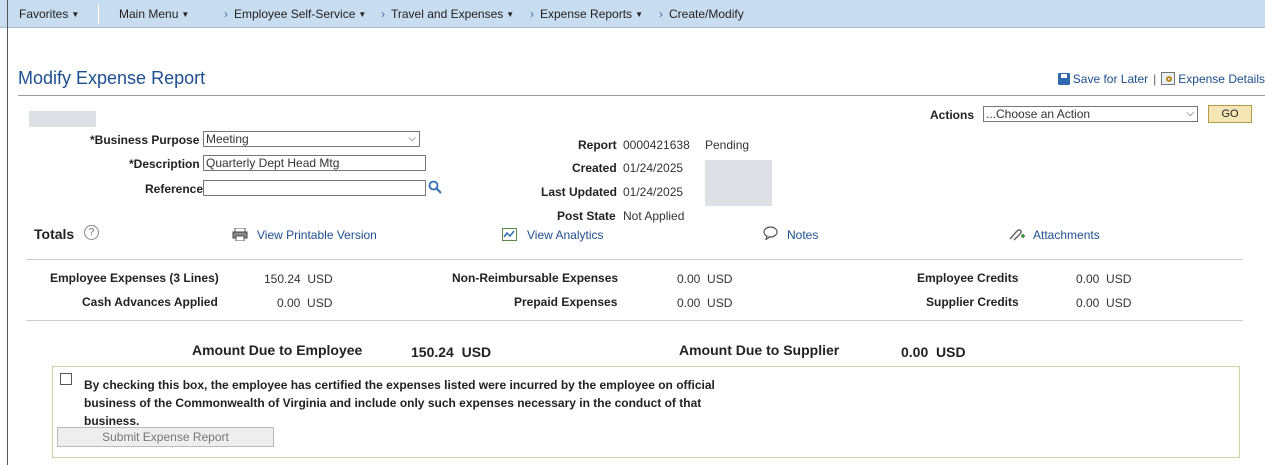 Image resolution: width=1265 pixels, height=465 pixels. I want to click on view-printable-version-link: View Printable Version, so click(317, 235).